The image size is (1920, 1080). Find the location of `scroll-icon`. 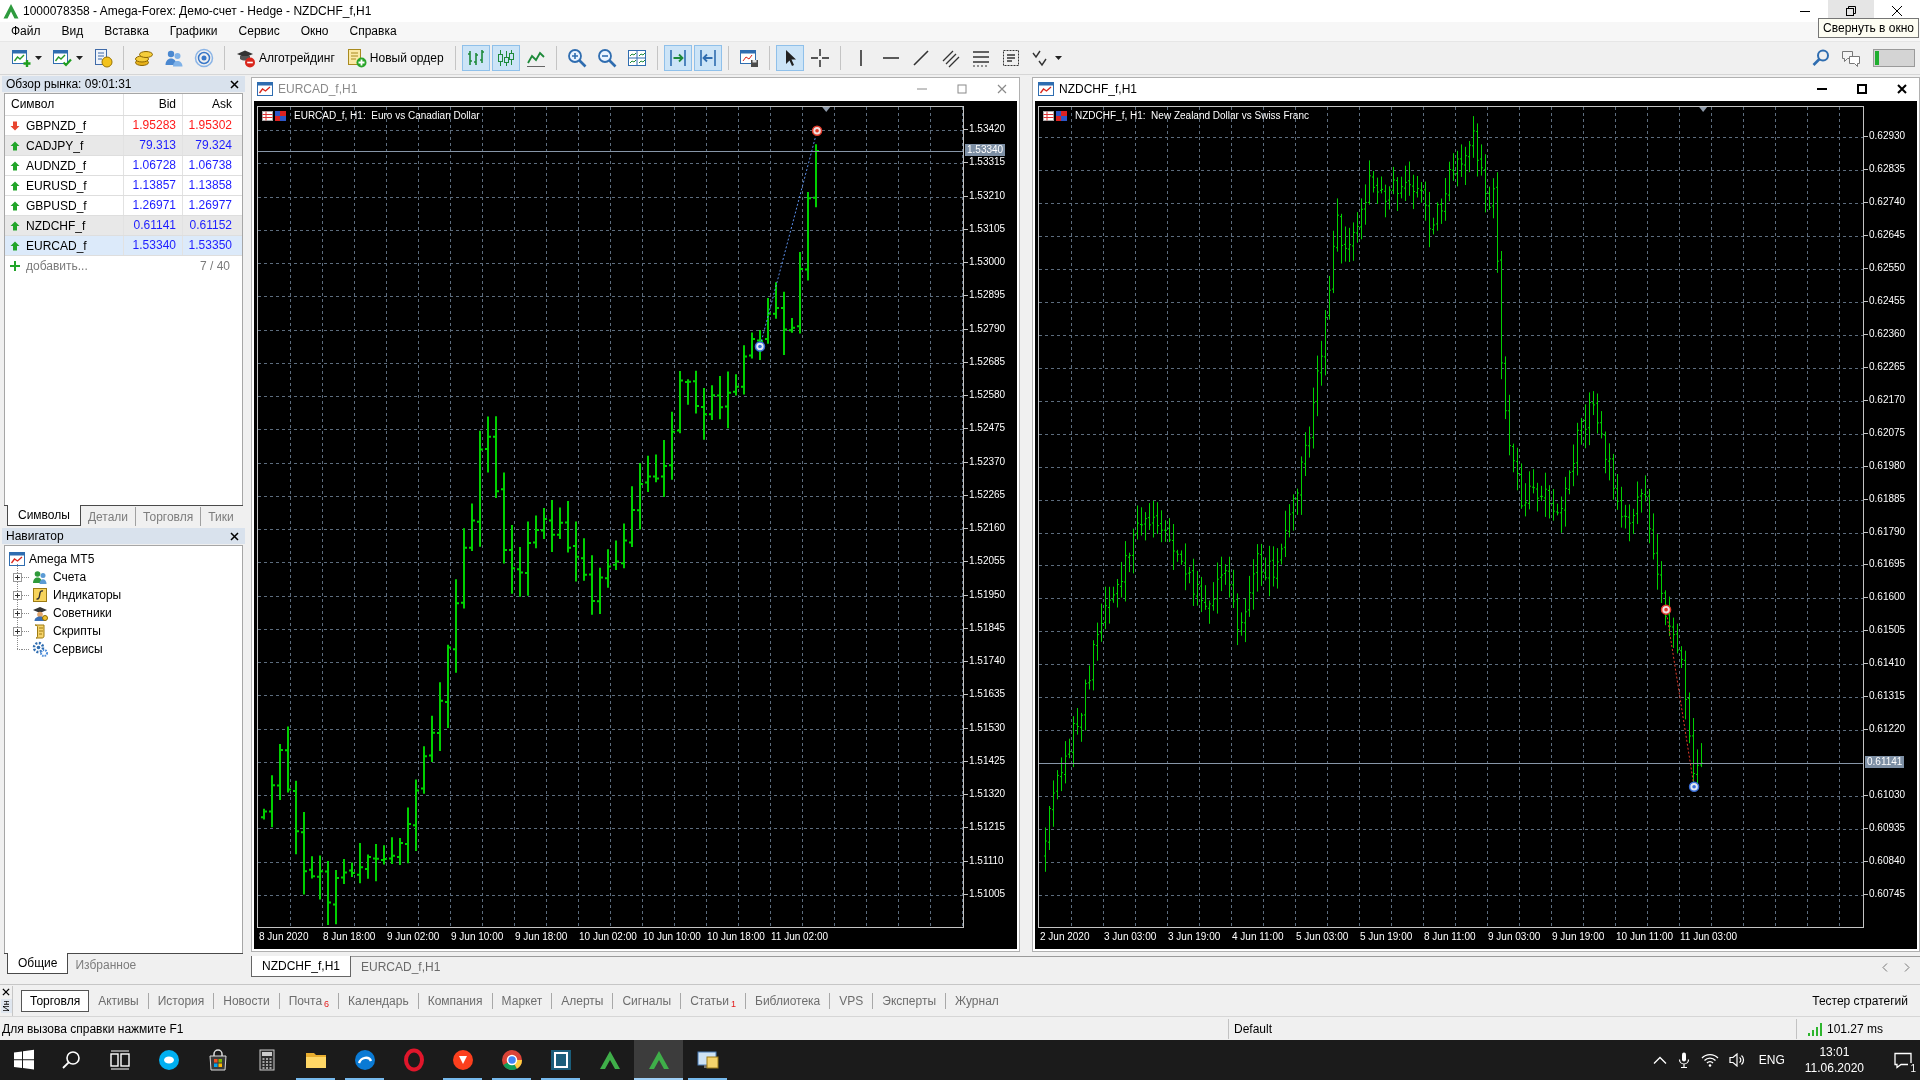

scroll-icon is located at coordinates (40, 631).